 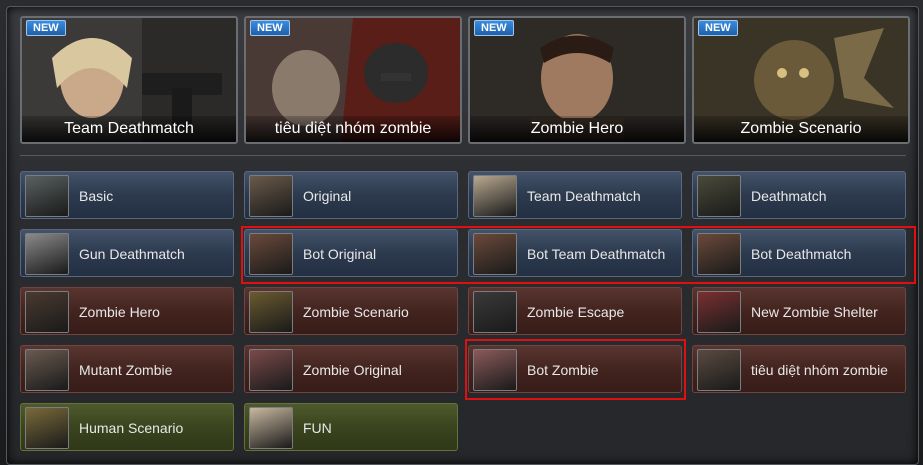 What do you see at coordinates (127, 195) in the screenshot?
I see `mode-item: Basic` at bounding box center [127, 195].